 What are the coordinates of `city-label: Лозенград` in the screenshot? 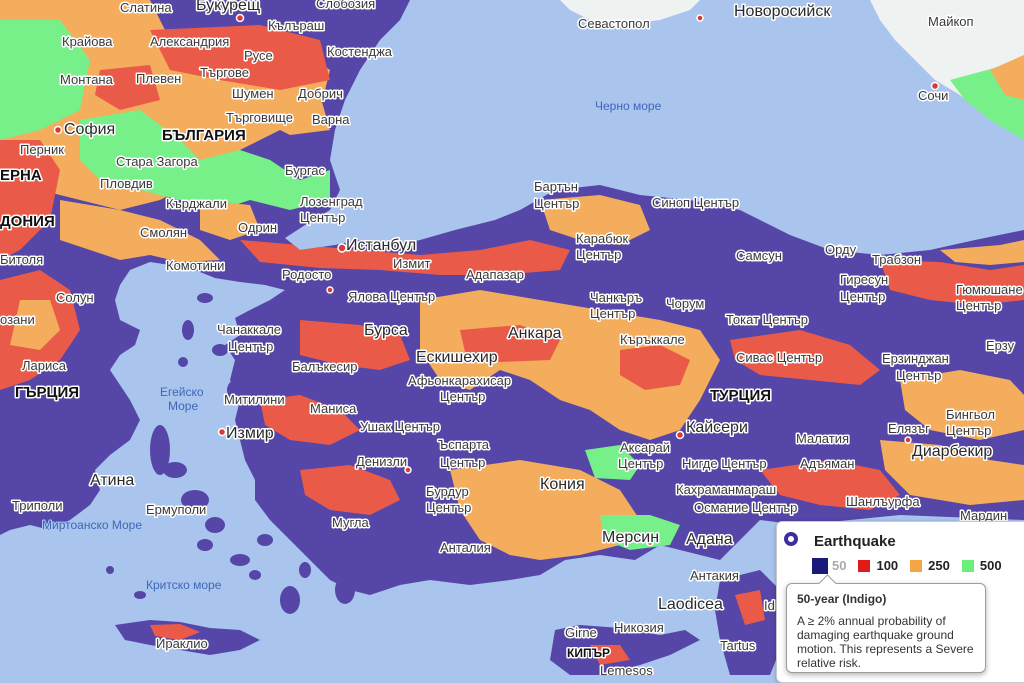 It's located at (331, 201).